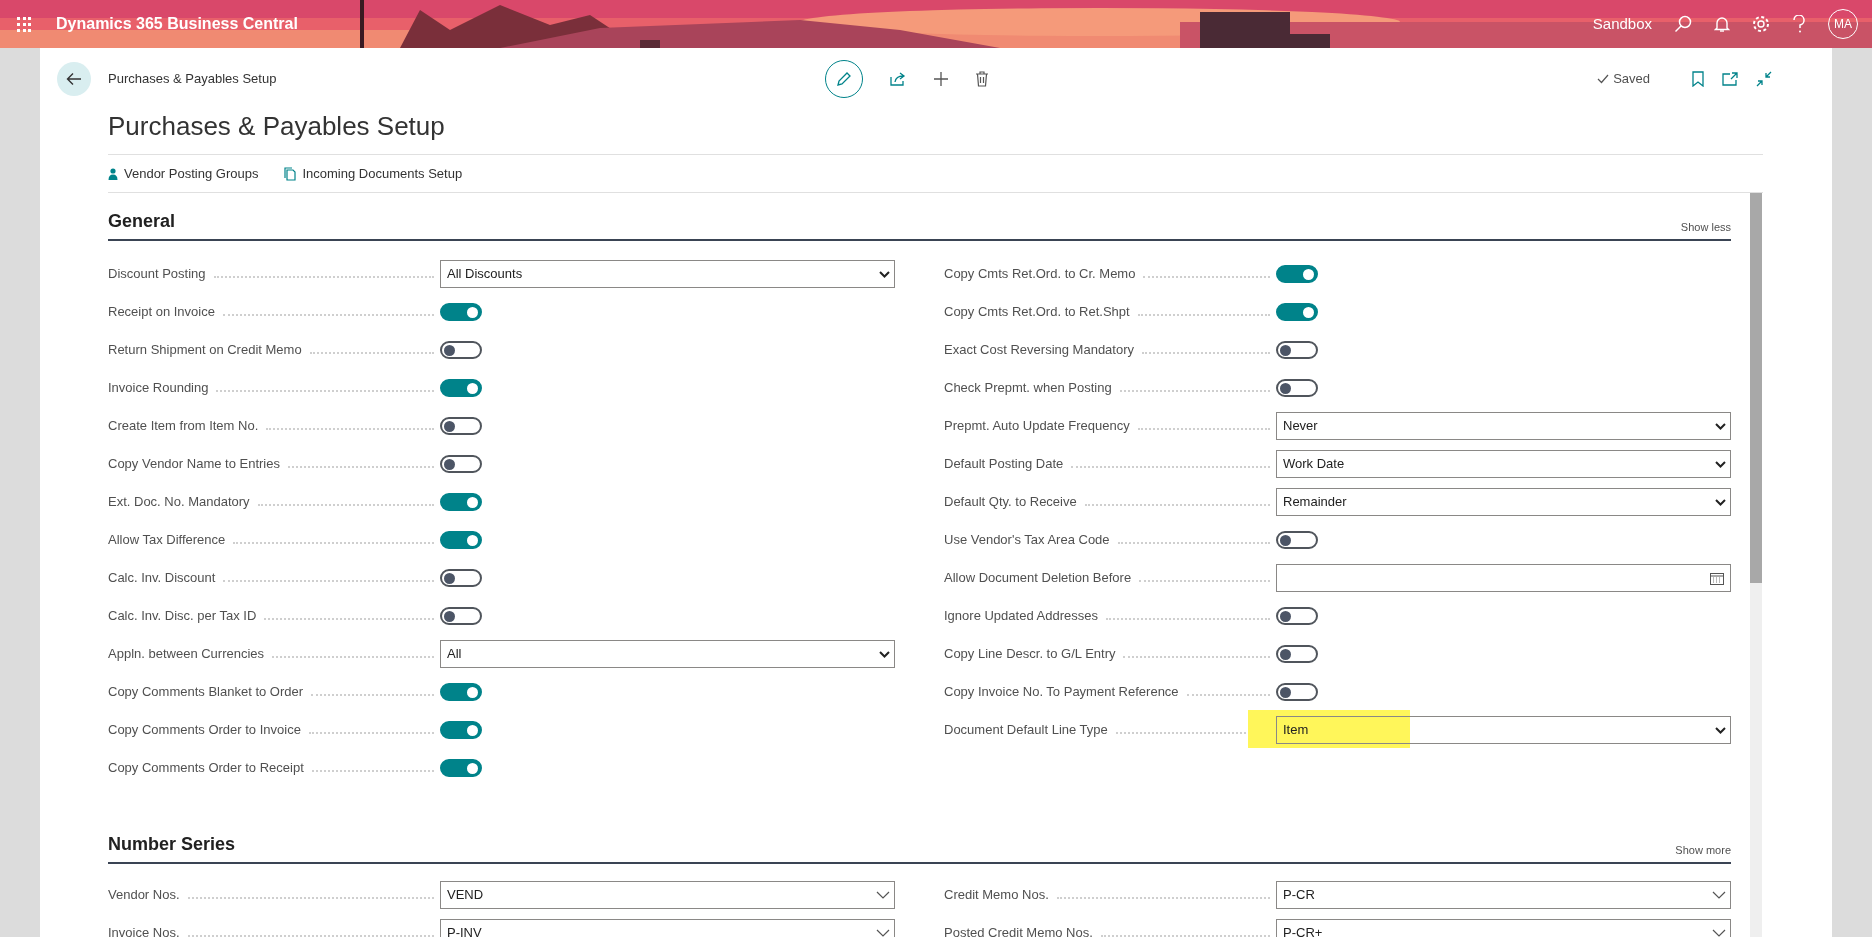  What do you see at coordinates (667, 654) in the screenshot?
I see `dropdown-field: All` at bounding box center [667, 654].